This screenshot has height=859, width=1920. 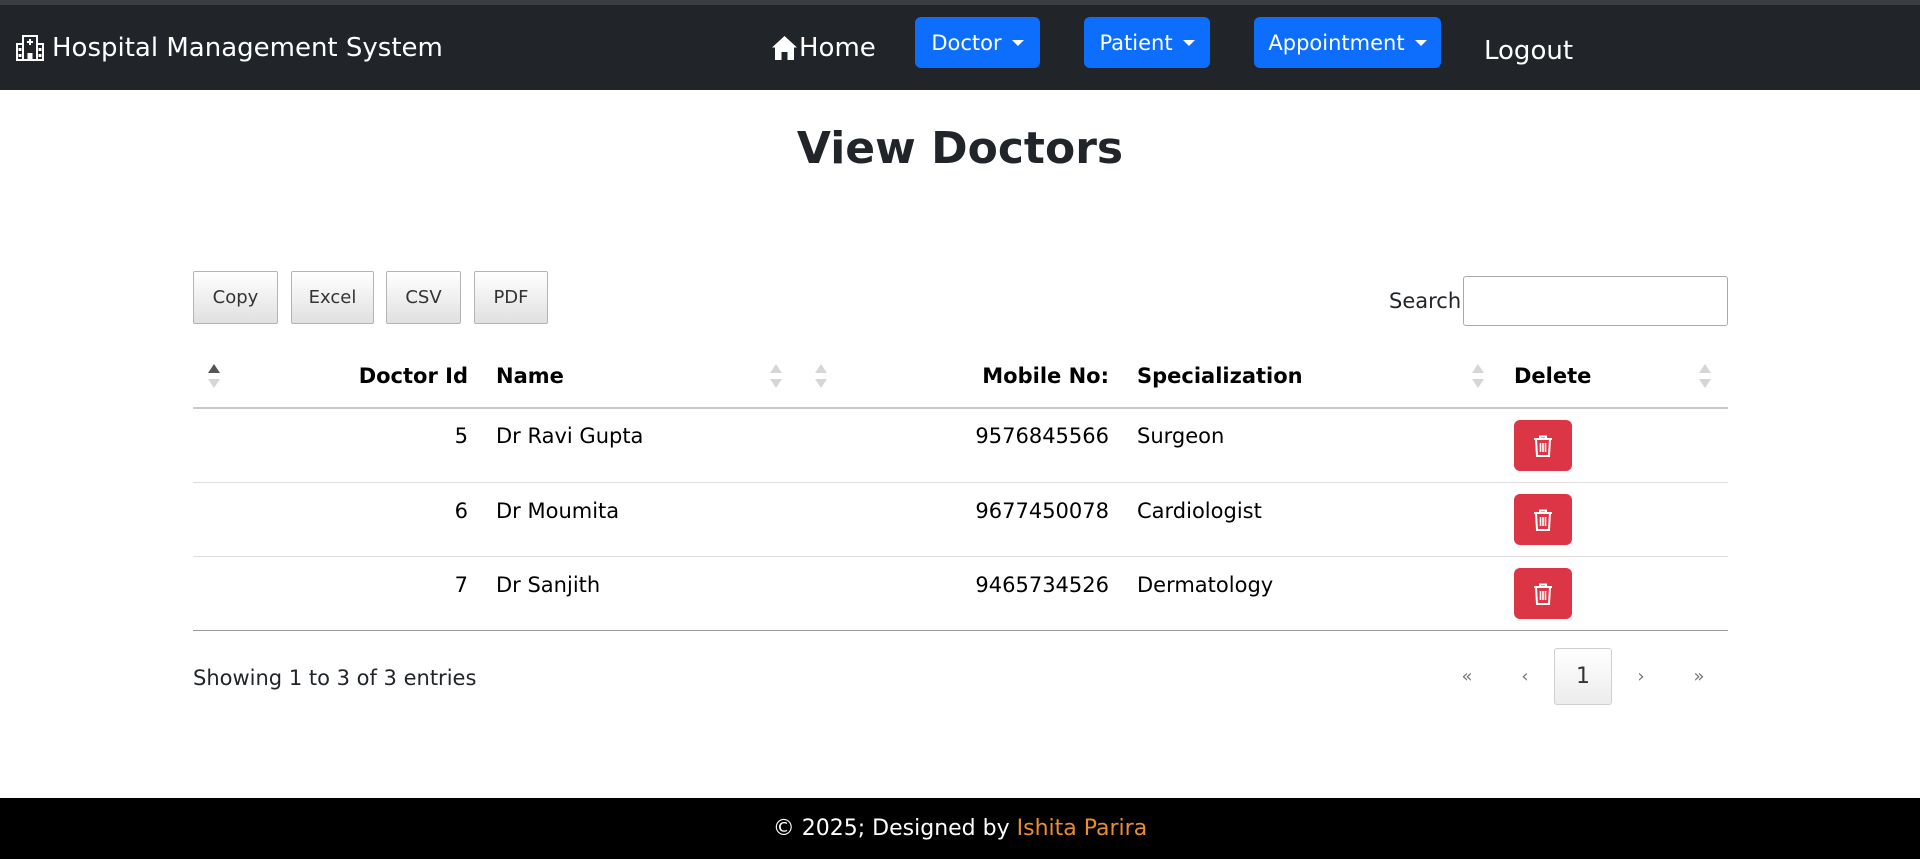 I want to click on table-info: Showing 1 to 3 of 3 entries, so click(x=335, y=678).